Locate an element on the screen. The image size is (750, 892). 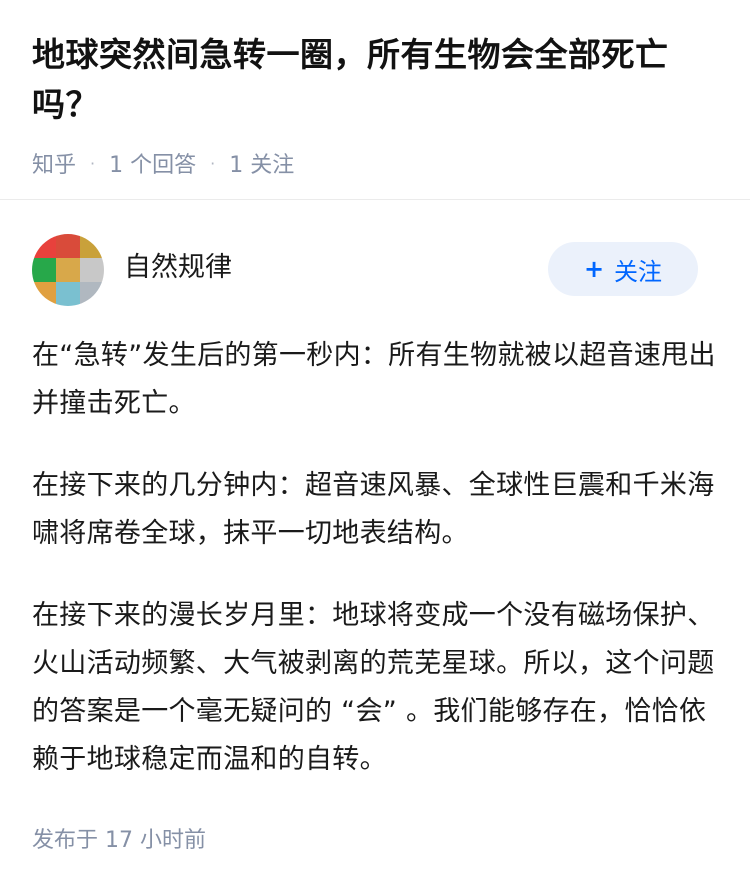
follow-button: + 关注 is located at coordinates (623, 269).